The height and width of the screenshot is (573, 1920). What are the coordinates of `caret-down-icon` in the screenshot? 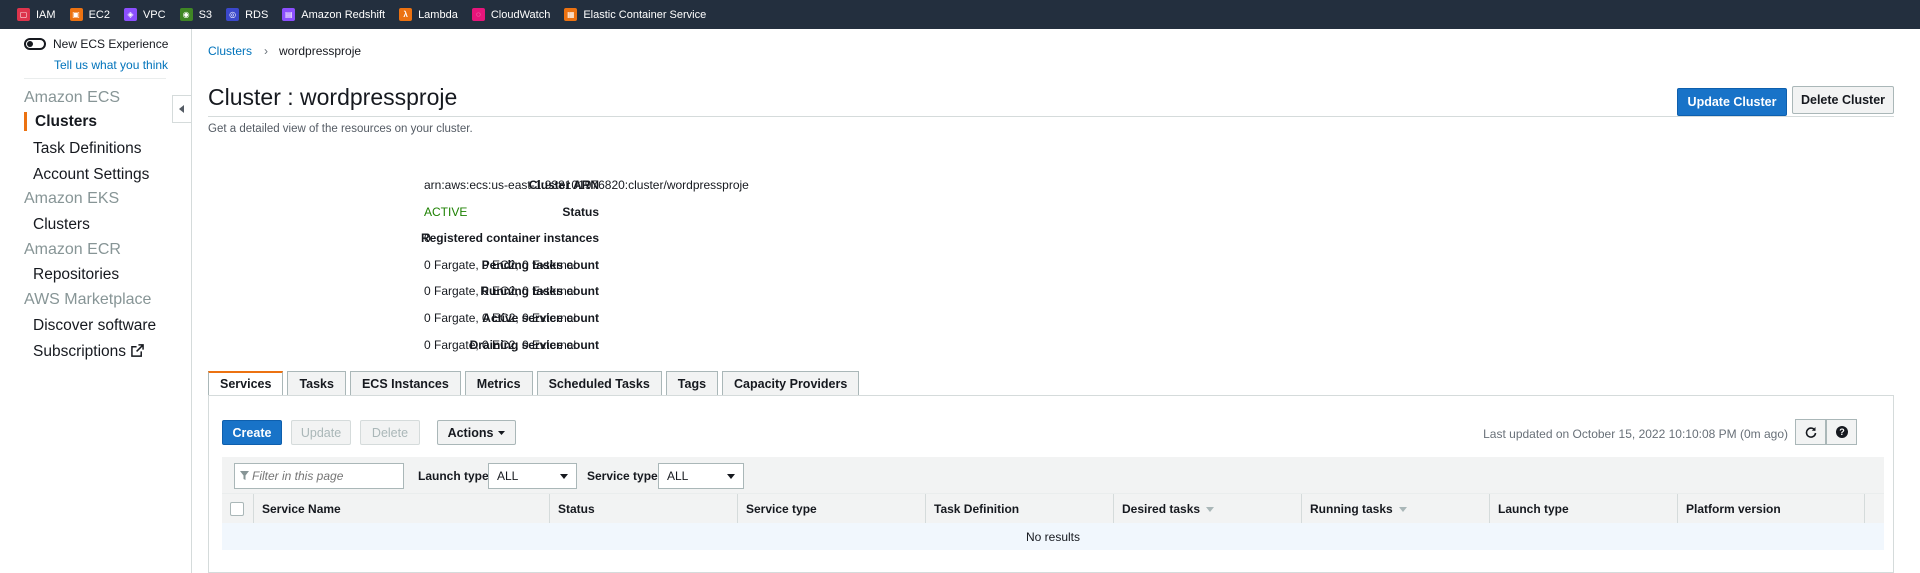 It's located at (502, 432).